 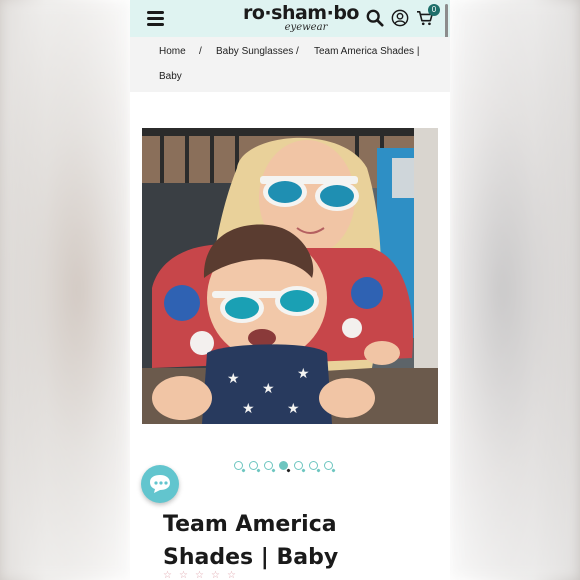 I want to click on chat-icon, so click(x=160, y=484).